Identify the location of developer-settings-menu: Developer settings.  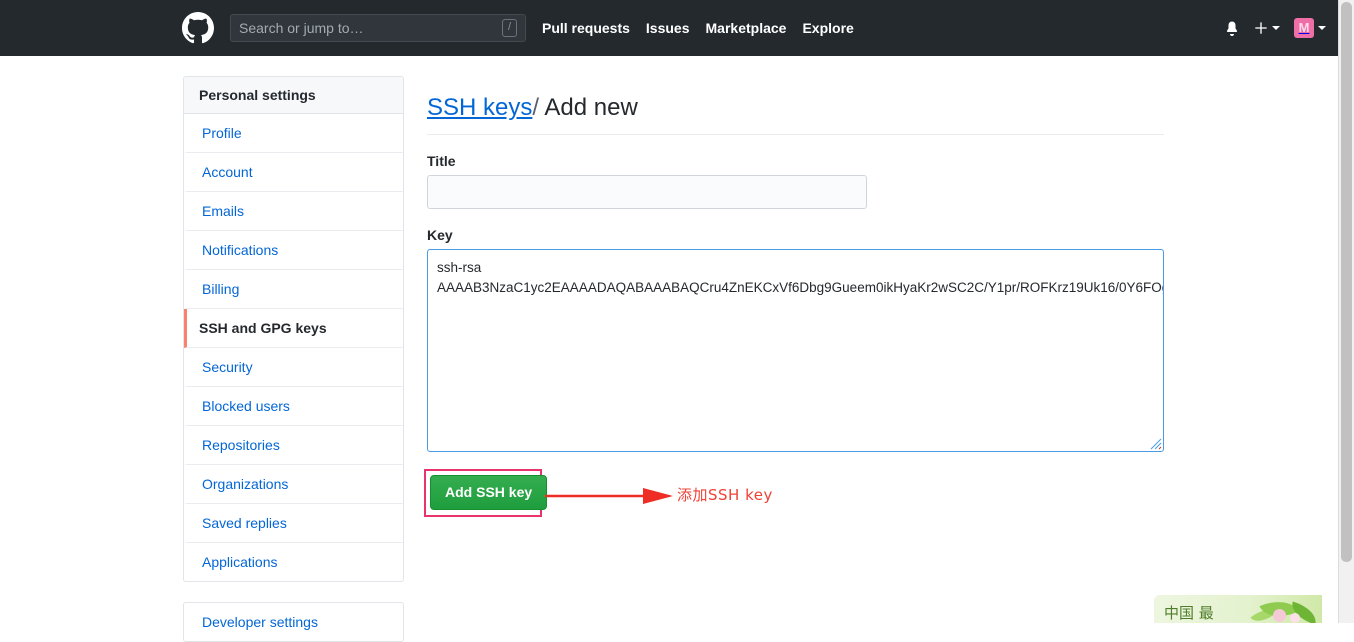
(293, 622).